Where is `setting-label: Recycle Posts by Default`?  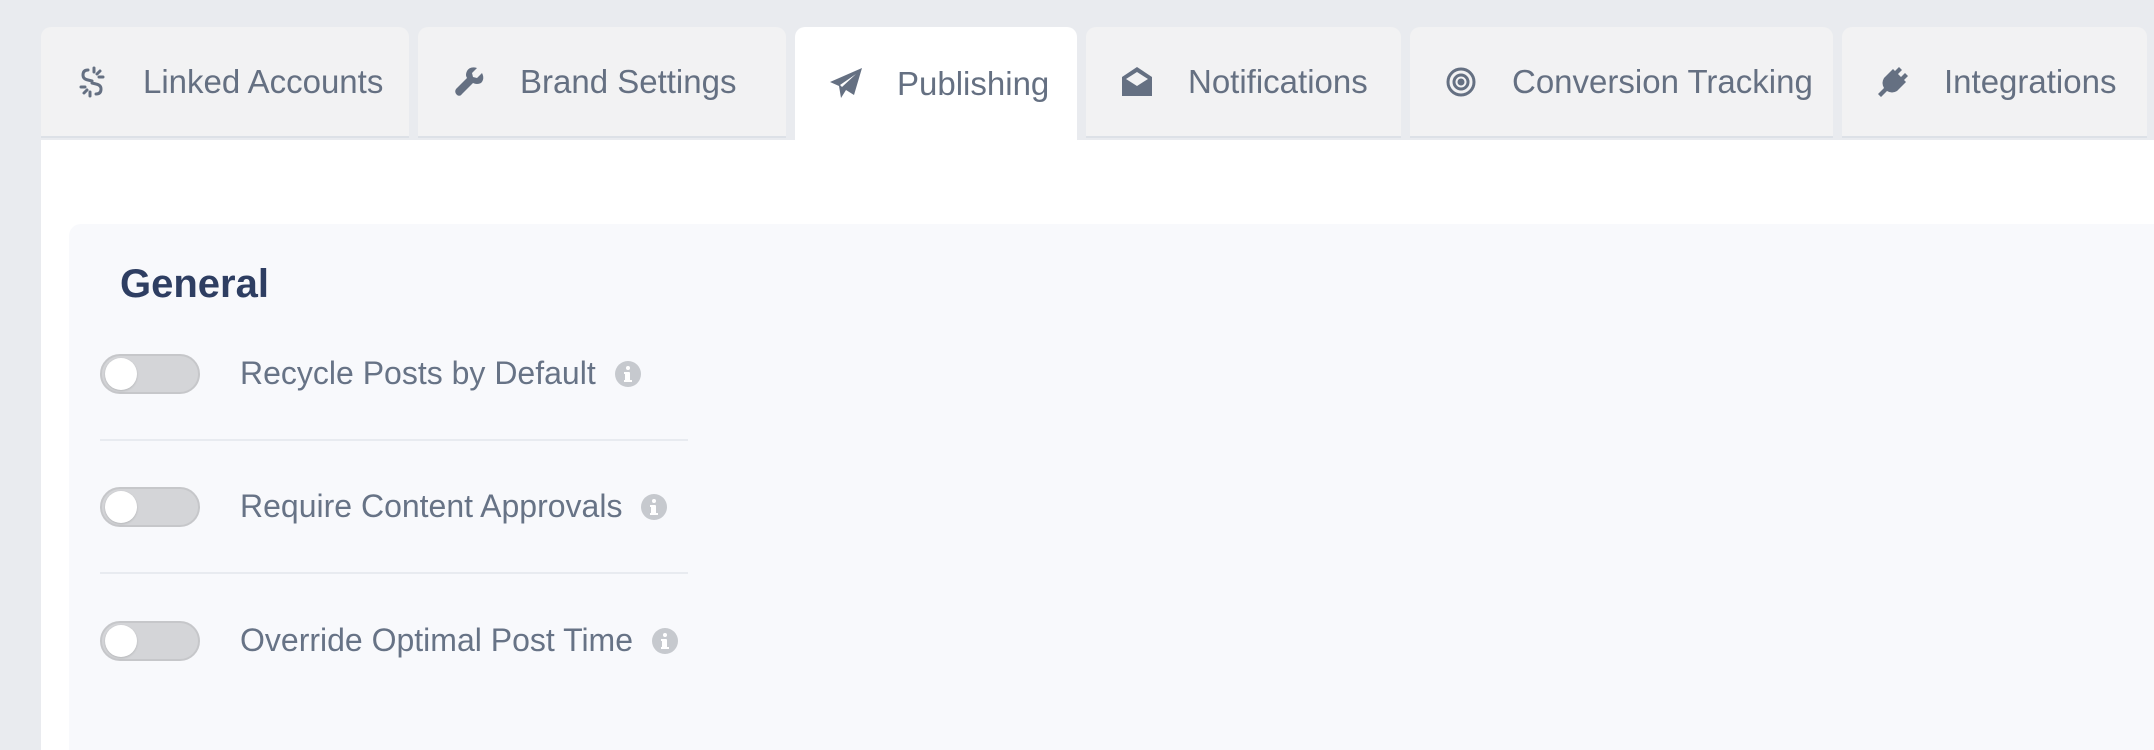 setting-label: Recycle Posts by Default is located at coordinates (418, 373).